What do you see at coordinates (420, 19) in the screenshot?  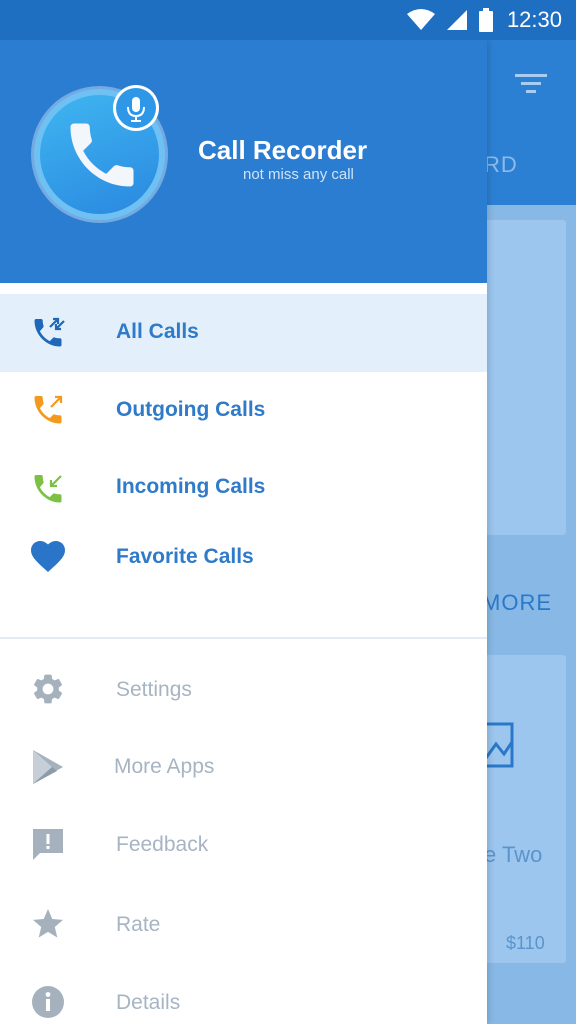 I see `wifi-icon` at bounding box center [420, 19].